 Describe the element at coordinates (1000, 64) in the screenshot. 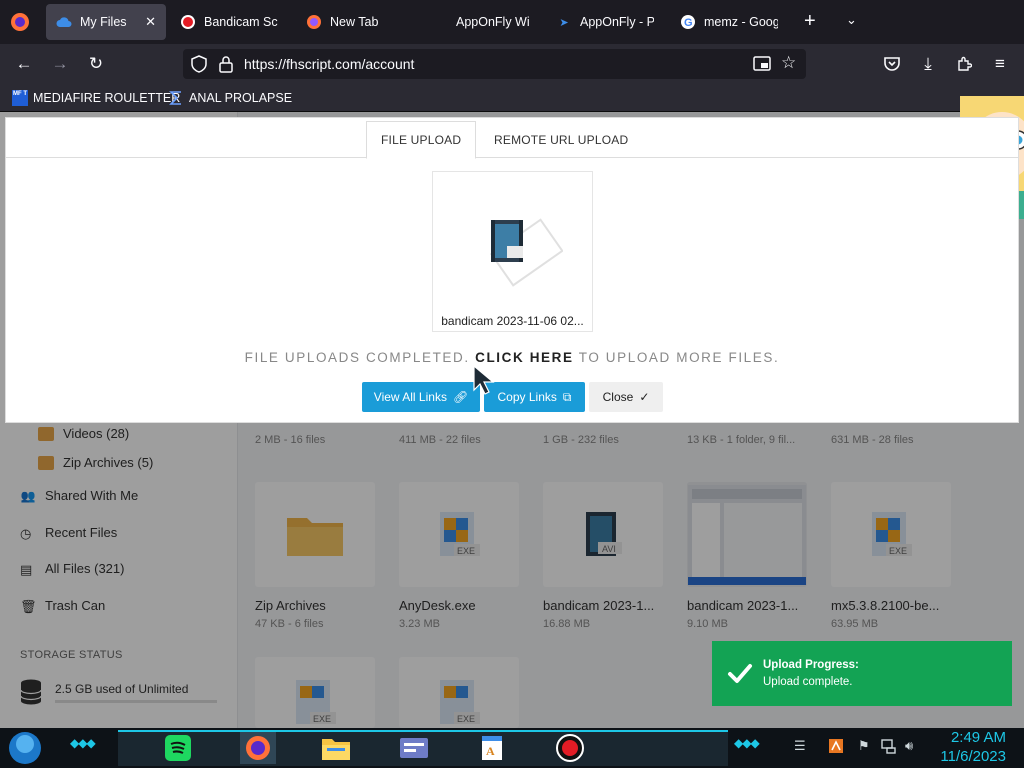

I see `hamburger-menu-icon: ≡` at that location.